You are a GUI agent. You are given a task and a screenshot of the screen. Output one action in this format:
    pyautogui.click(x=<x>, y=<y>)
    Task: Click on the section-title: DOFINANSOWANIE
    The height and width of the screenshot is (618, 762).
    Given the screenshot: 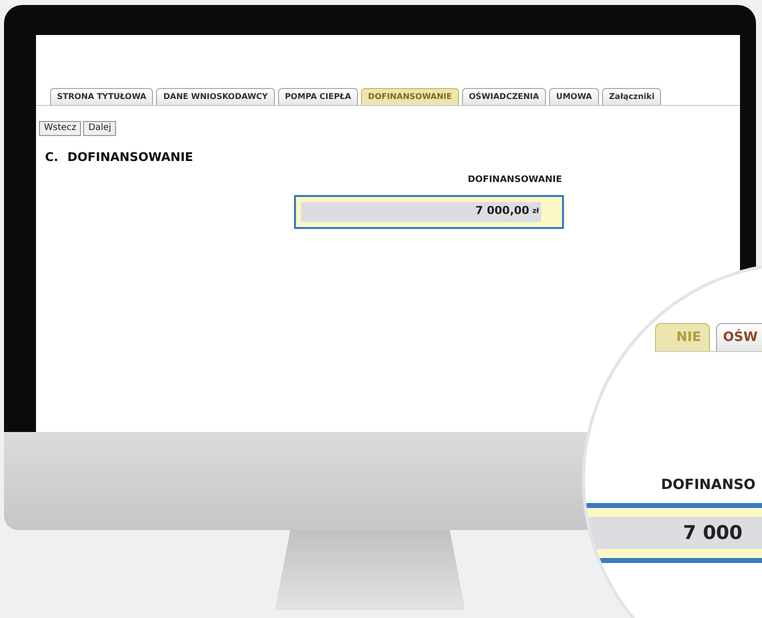 What is the action you would take?
    pyautogui.click(x=130, y=157)
    